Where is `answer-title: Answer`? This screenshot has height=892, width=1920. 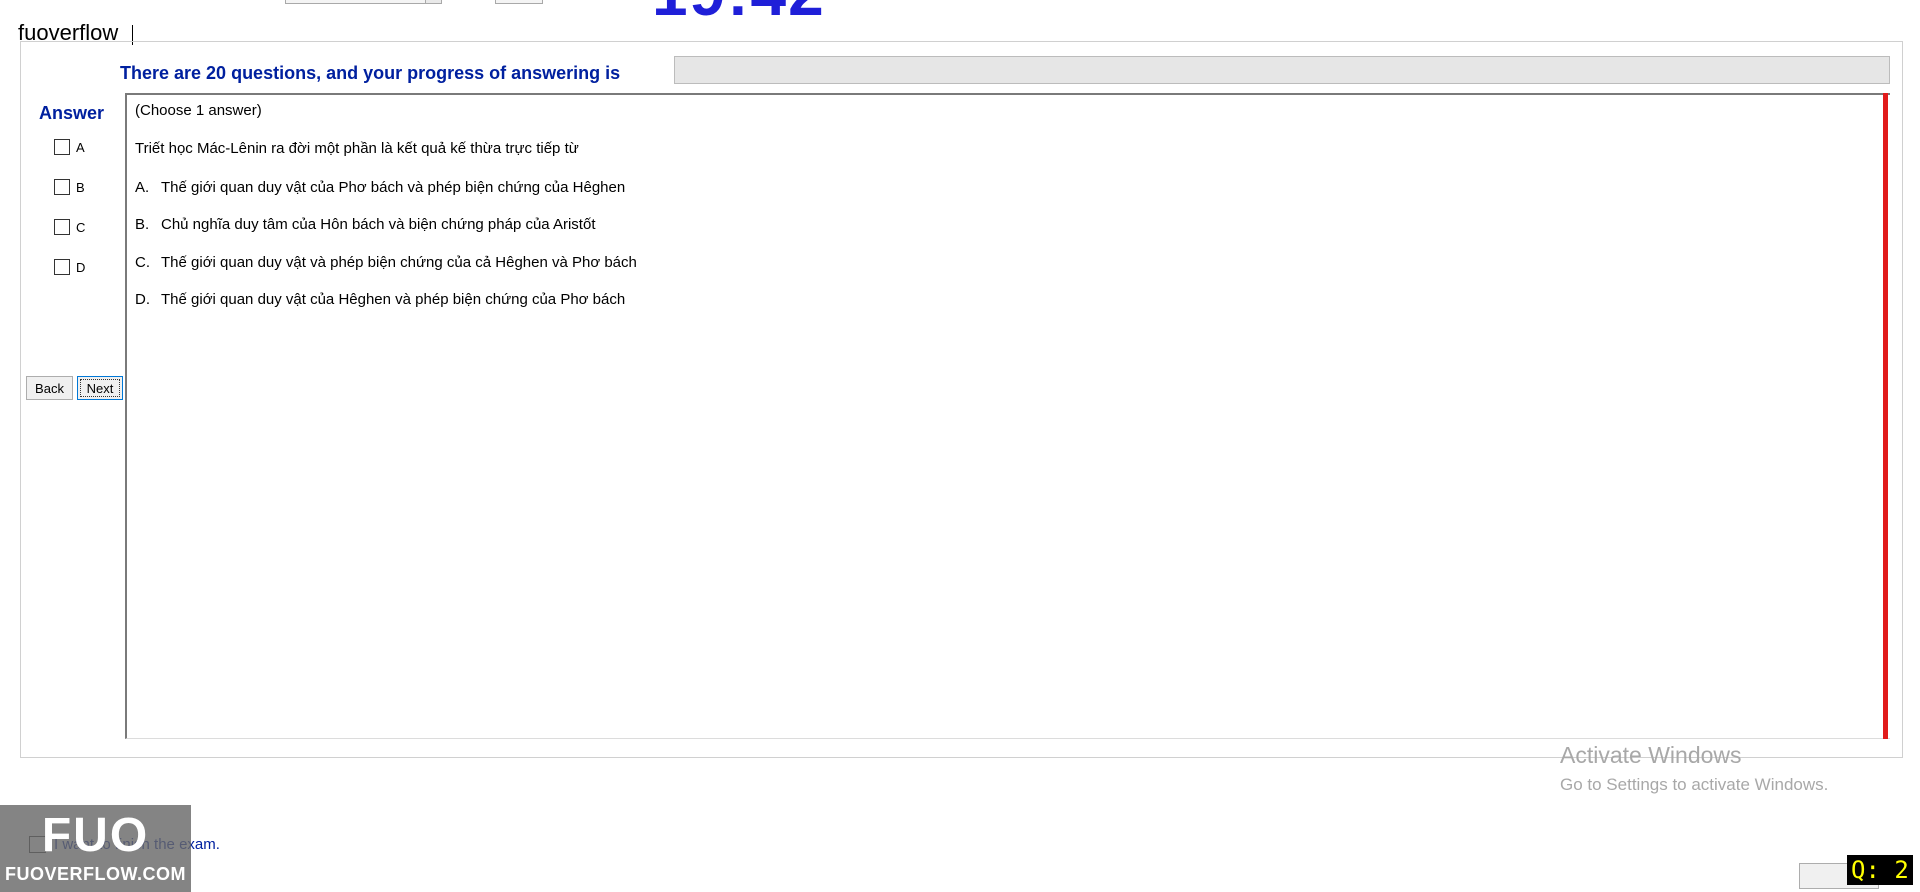
answer-title: Answer is located at coordinates (72, 113).